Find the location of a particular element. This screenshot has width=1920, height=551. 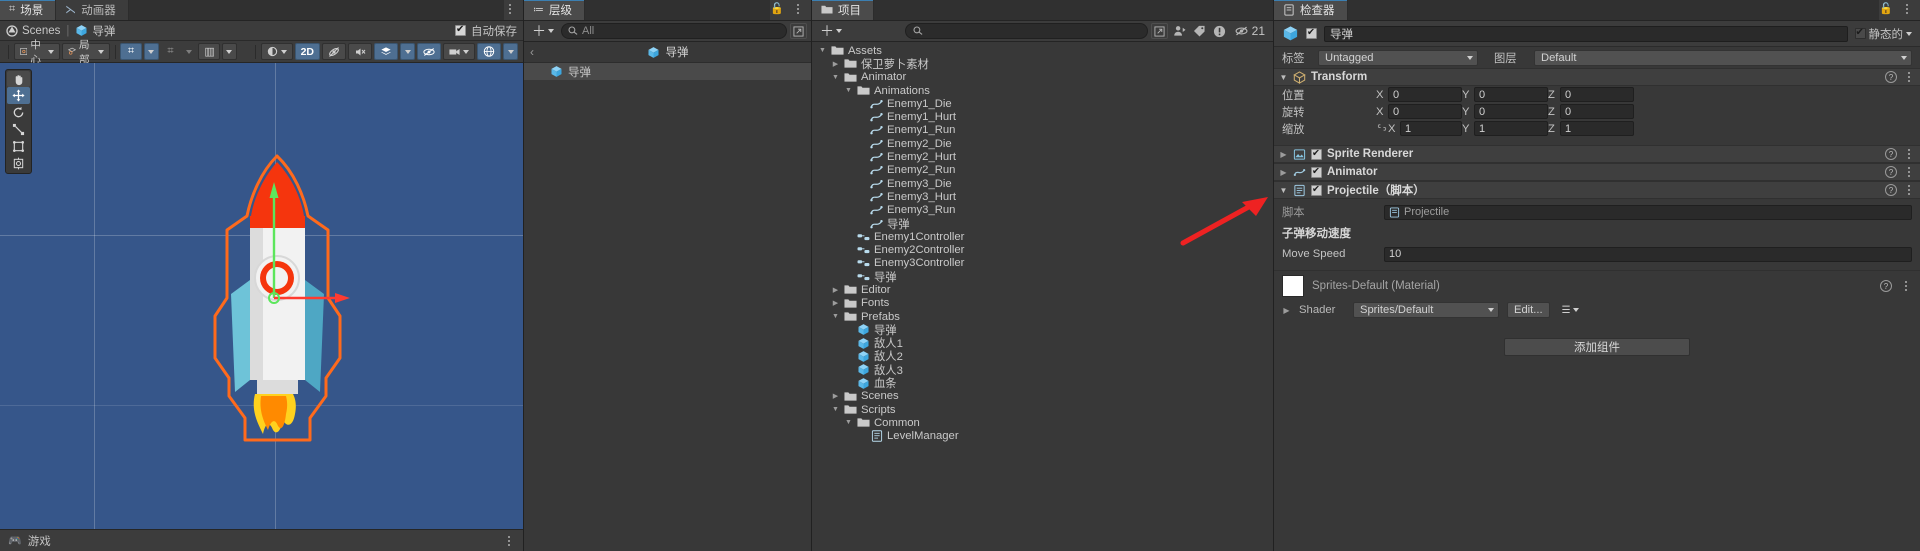

hierarchy-expand-button is located at coordinates (798, 31).